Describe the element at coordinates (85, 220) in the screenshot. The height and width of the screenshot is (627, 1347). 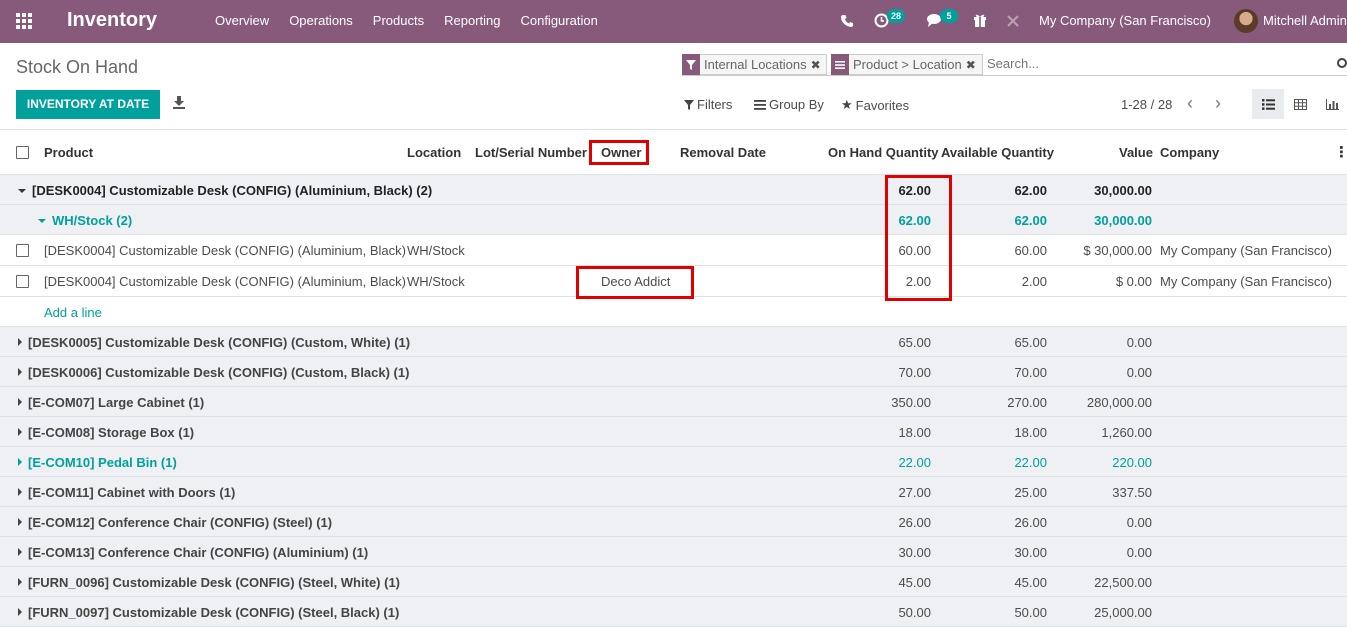
I see `subgroup-label: WH/Stock (2)` at that location.